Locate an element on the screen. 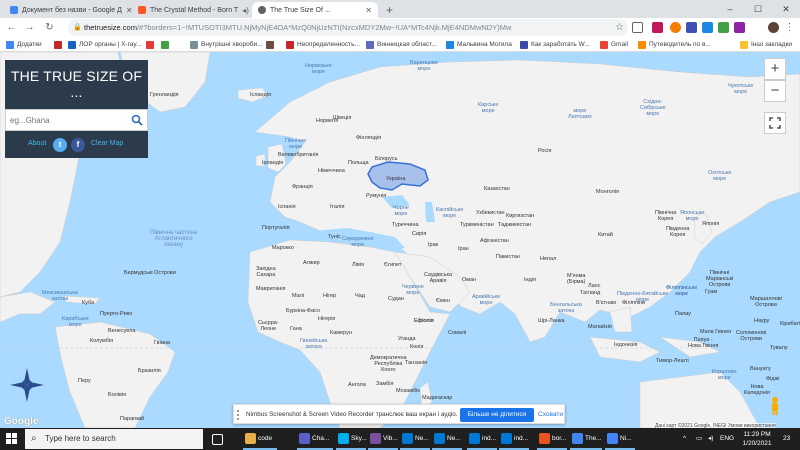  new-tab-button: + is located at coordinates (389, 10).